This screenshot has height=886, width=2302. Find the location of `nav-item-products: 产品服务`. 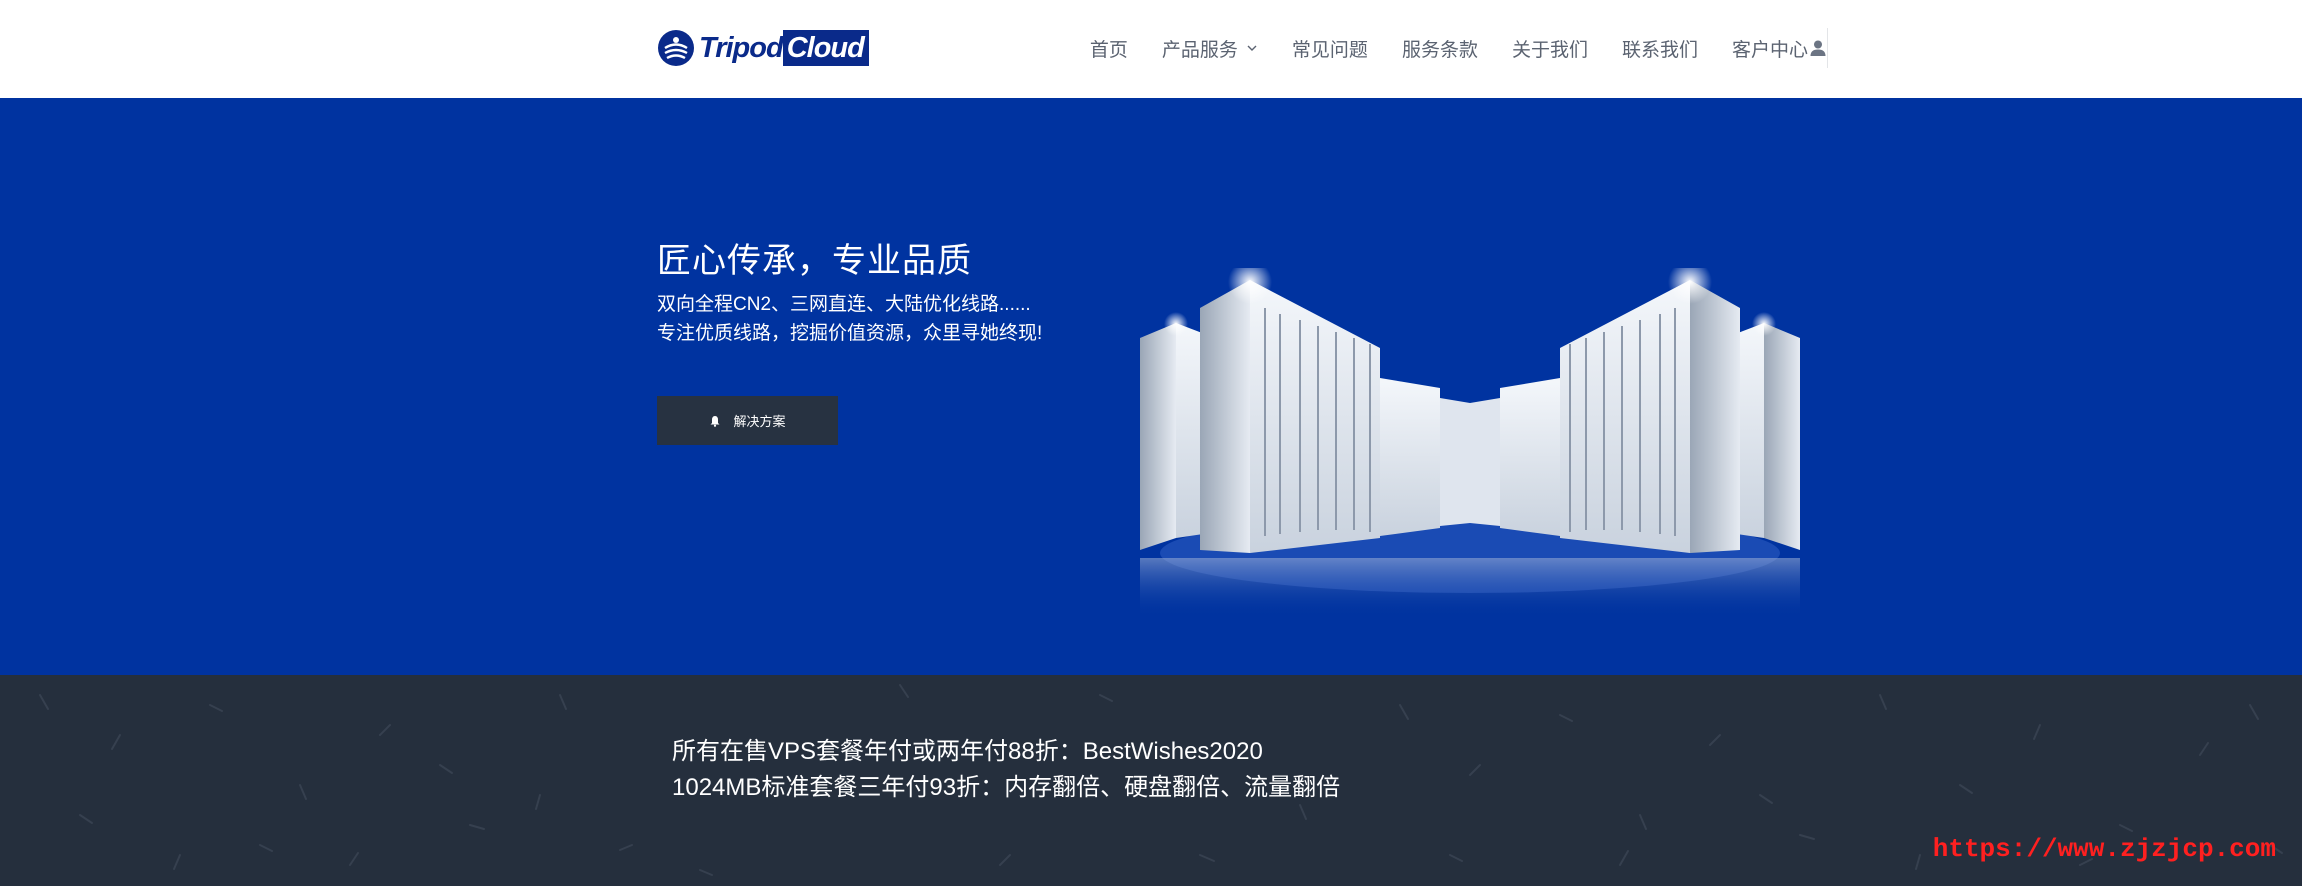

nav-item-products: 产品服务 is located at coordinates (1210, 48).